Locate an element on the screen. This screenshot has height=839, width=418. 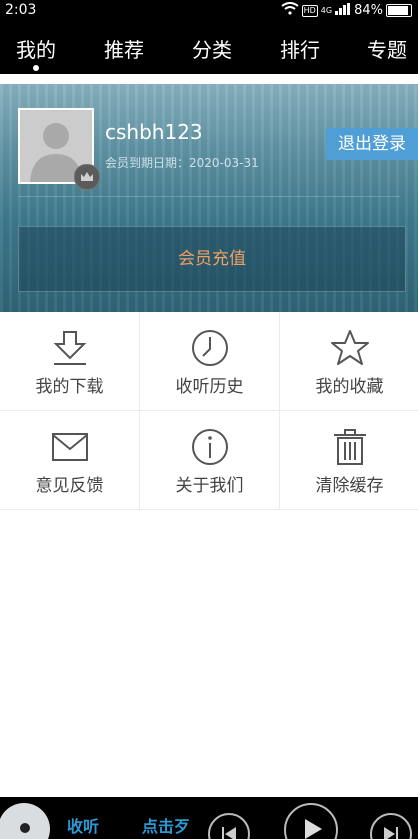
battery-percent: 84% is located at coordinates (368, 10).